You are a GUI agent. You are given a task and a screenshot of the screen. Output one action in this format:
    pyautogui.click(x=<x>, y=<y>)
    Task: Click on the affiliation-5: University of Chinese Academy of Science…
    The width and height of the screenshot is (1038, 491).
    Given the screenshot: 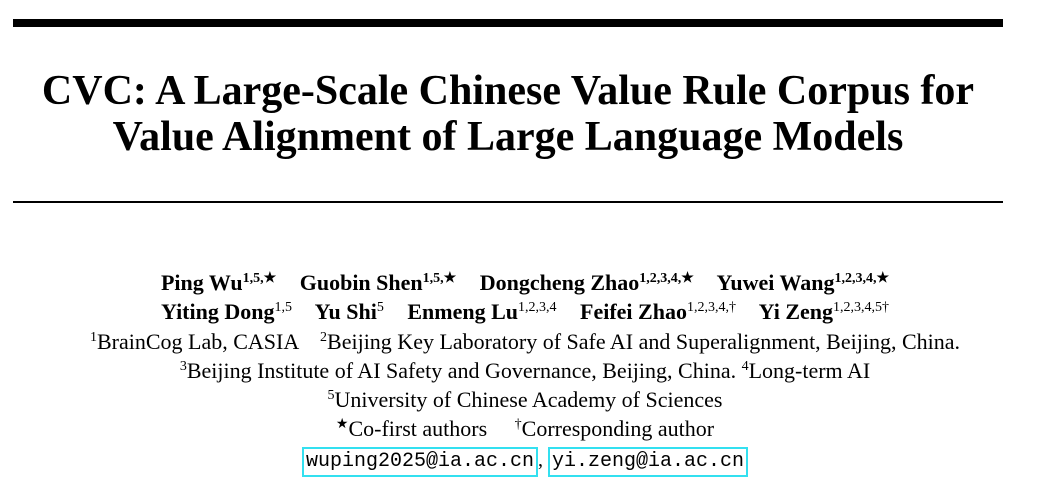 What is the action you would take?
    pyautogui.click(x=528, y=399)
    